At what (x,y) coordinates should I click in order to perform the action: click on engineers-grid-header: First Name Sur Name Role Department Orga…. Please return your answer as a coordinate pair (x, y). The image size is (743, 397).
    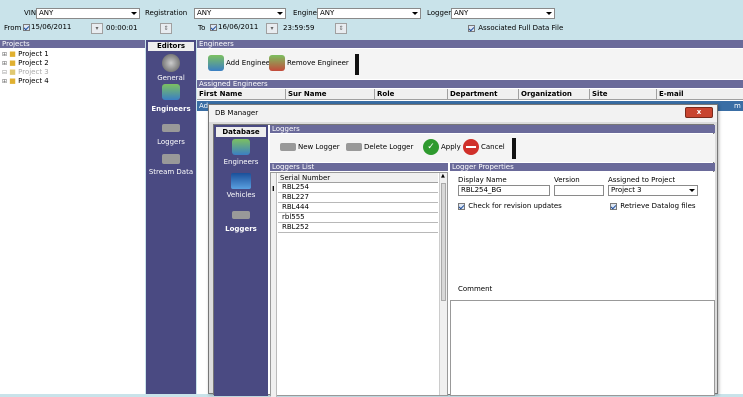
    Looking at the image, I should click on (470, 94).